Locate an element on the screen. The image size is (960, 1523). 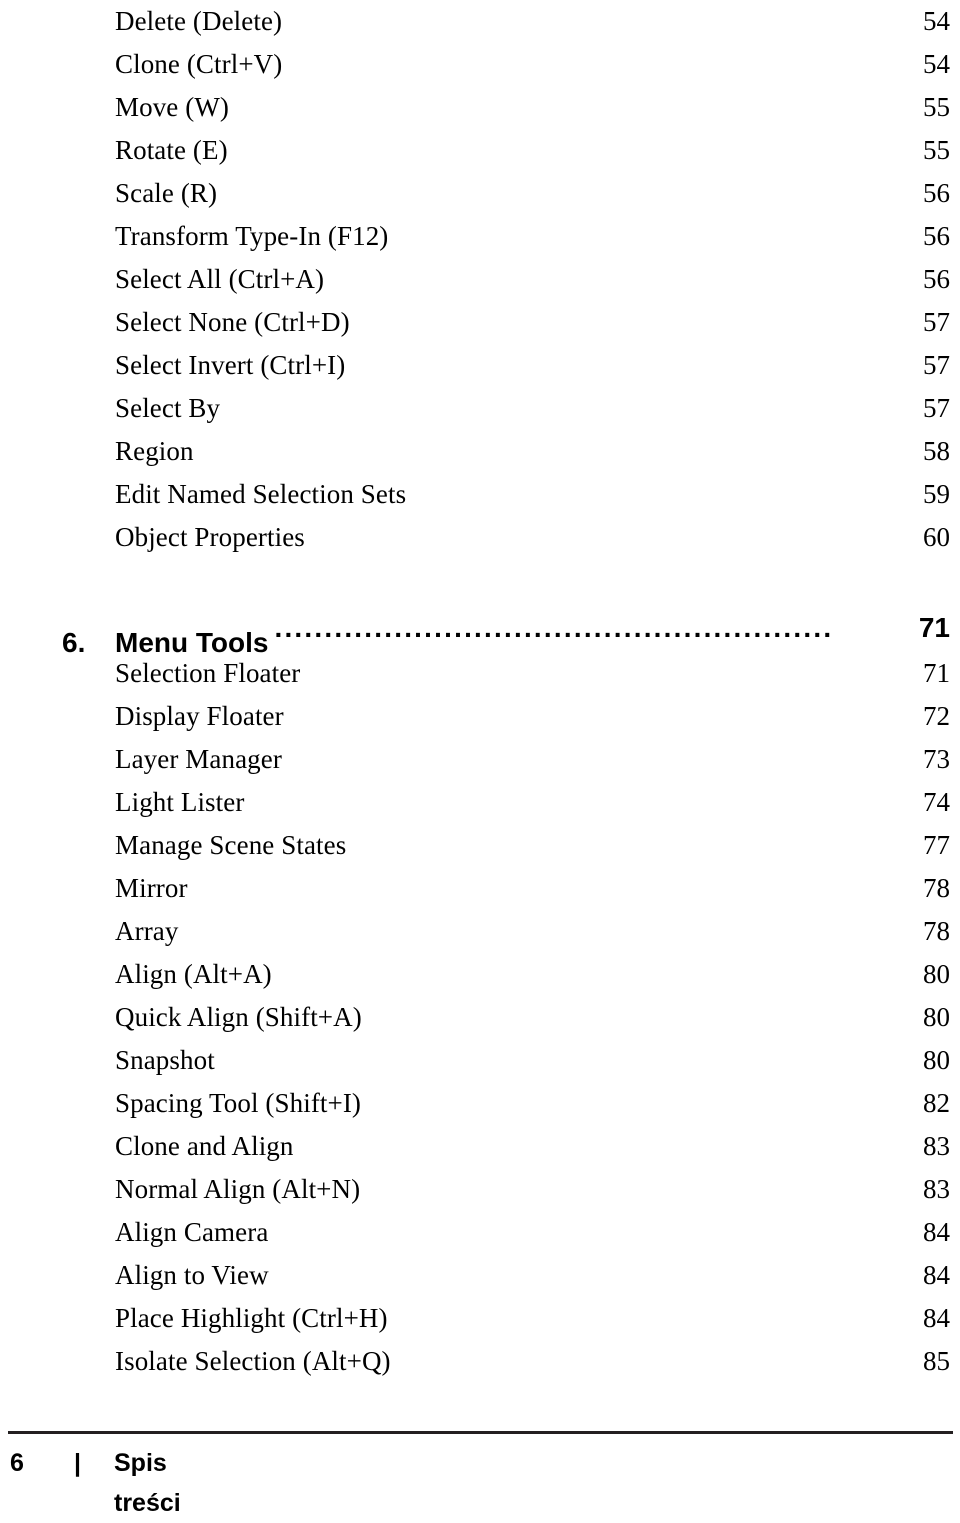
toc-entry: Clone and Align 83 is located at coordinates (480, 1146).